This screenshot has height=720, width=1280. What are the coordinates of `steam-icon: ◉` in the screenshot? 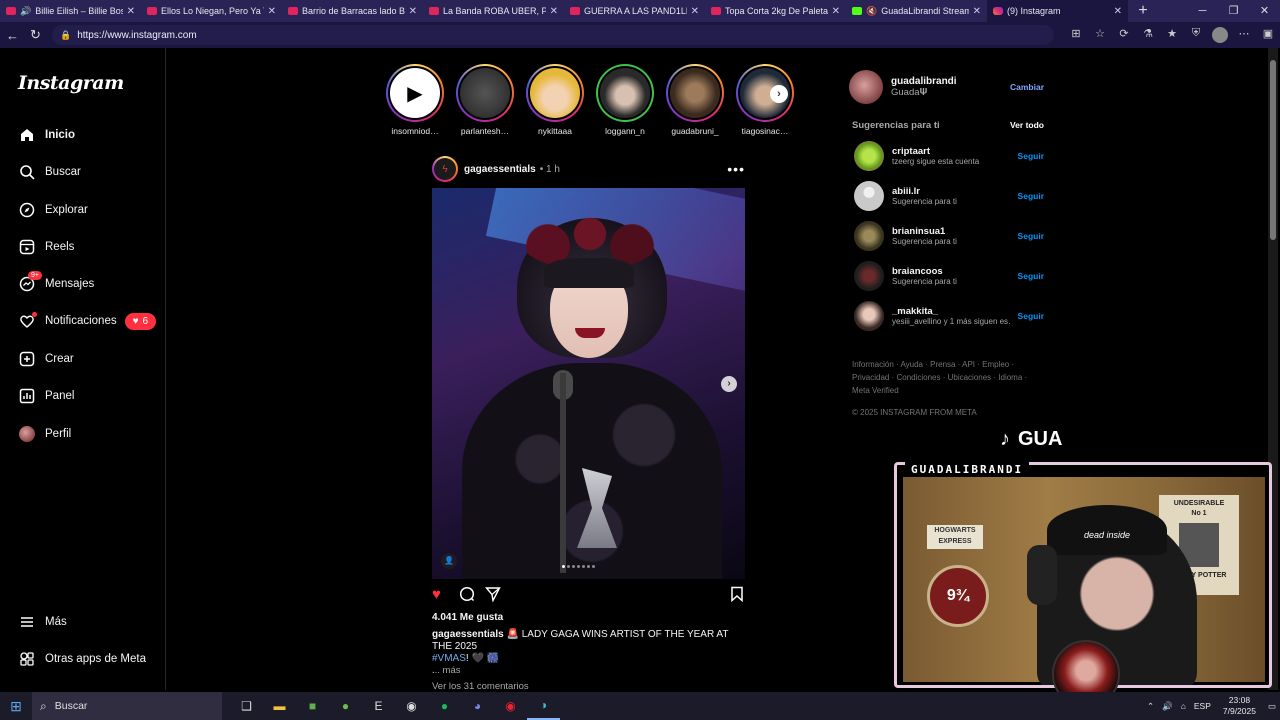 It's located at (411, 706).